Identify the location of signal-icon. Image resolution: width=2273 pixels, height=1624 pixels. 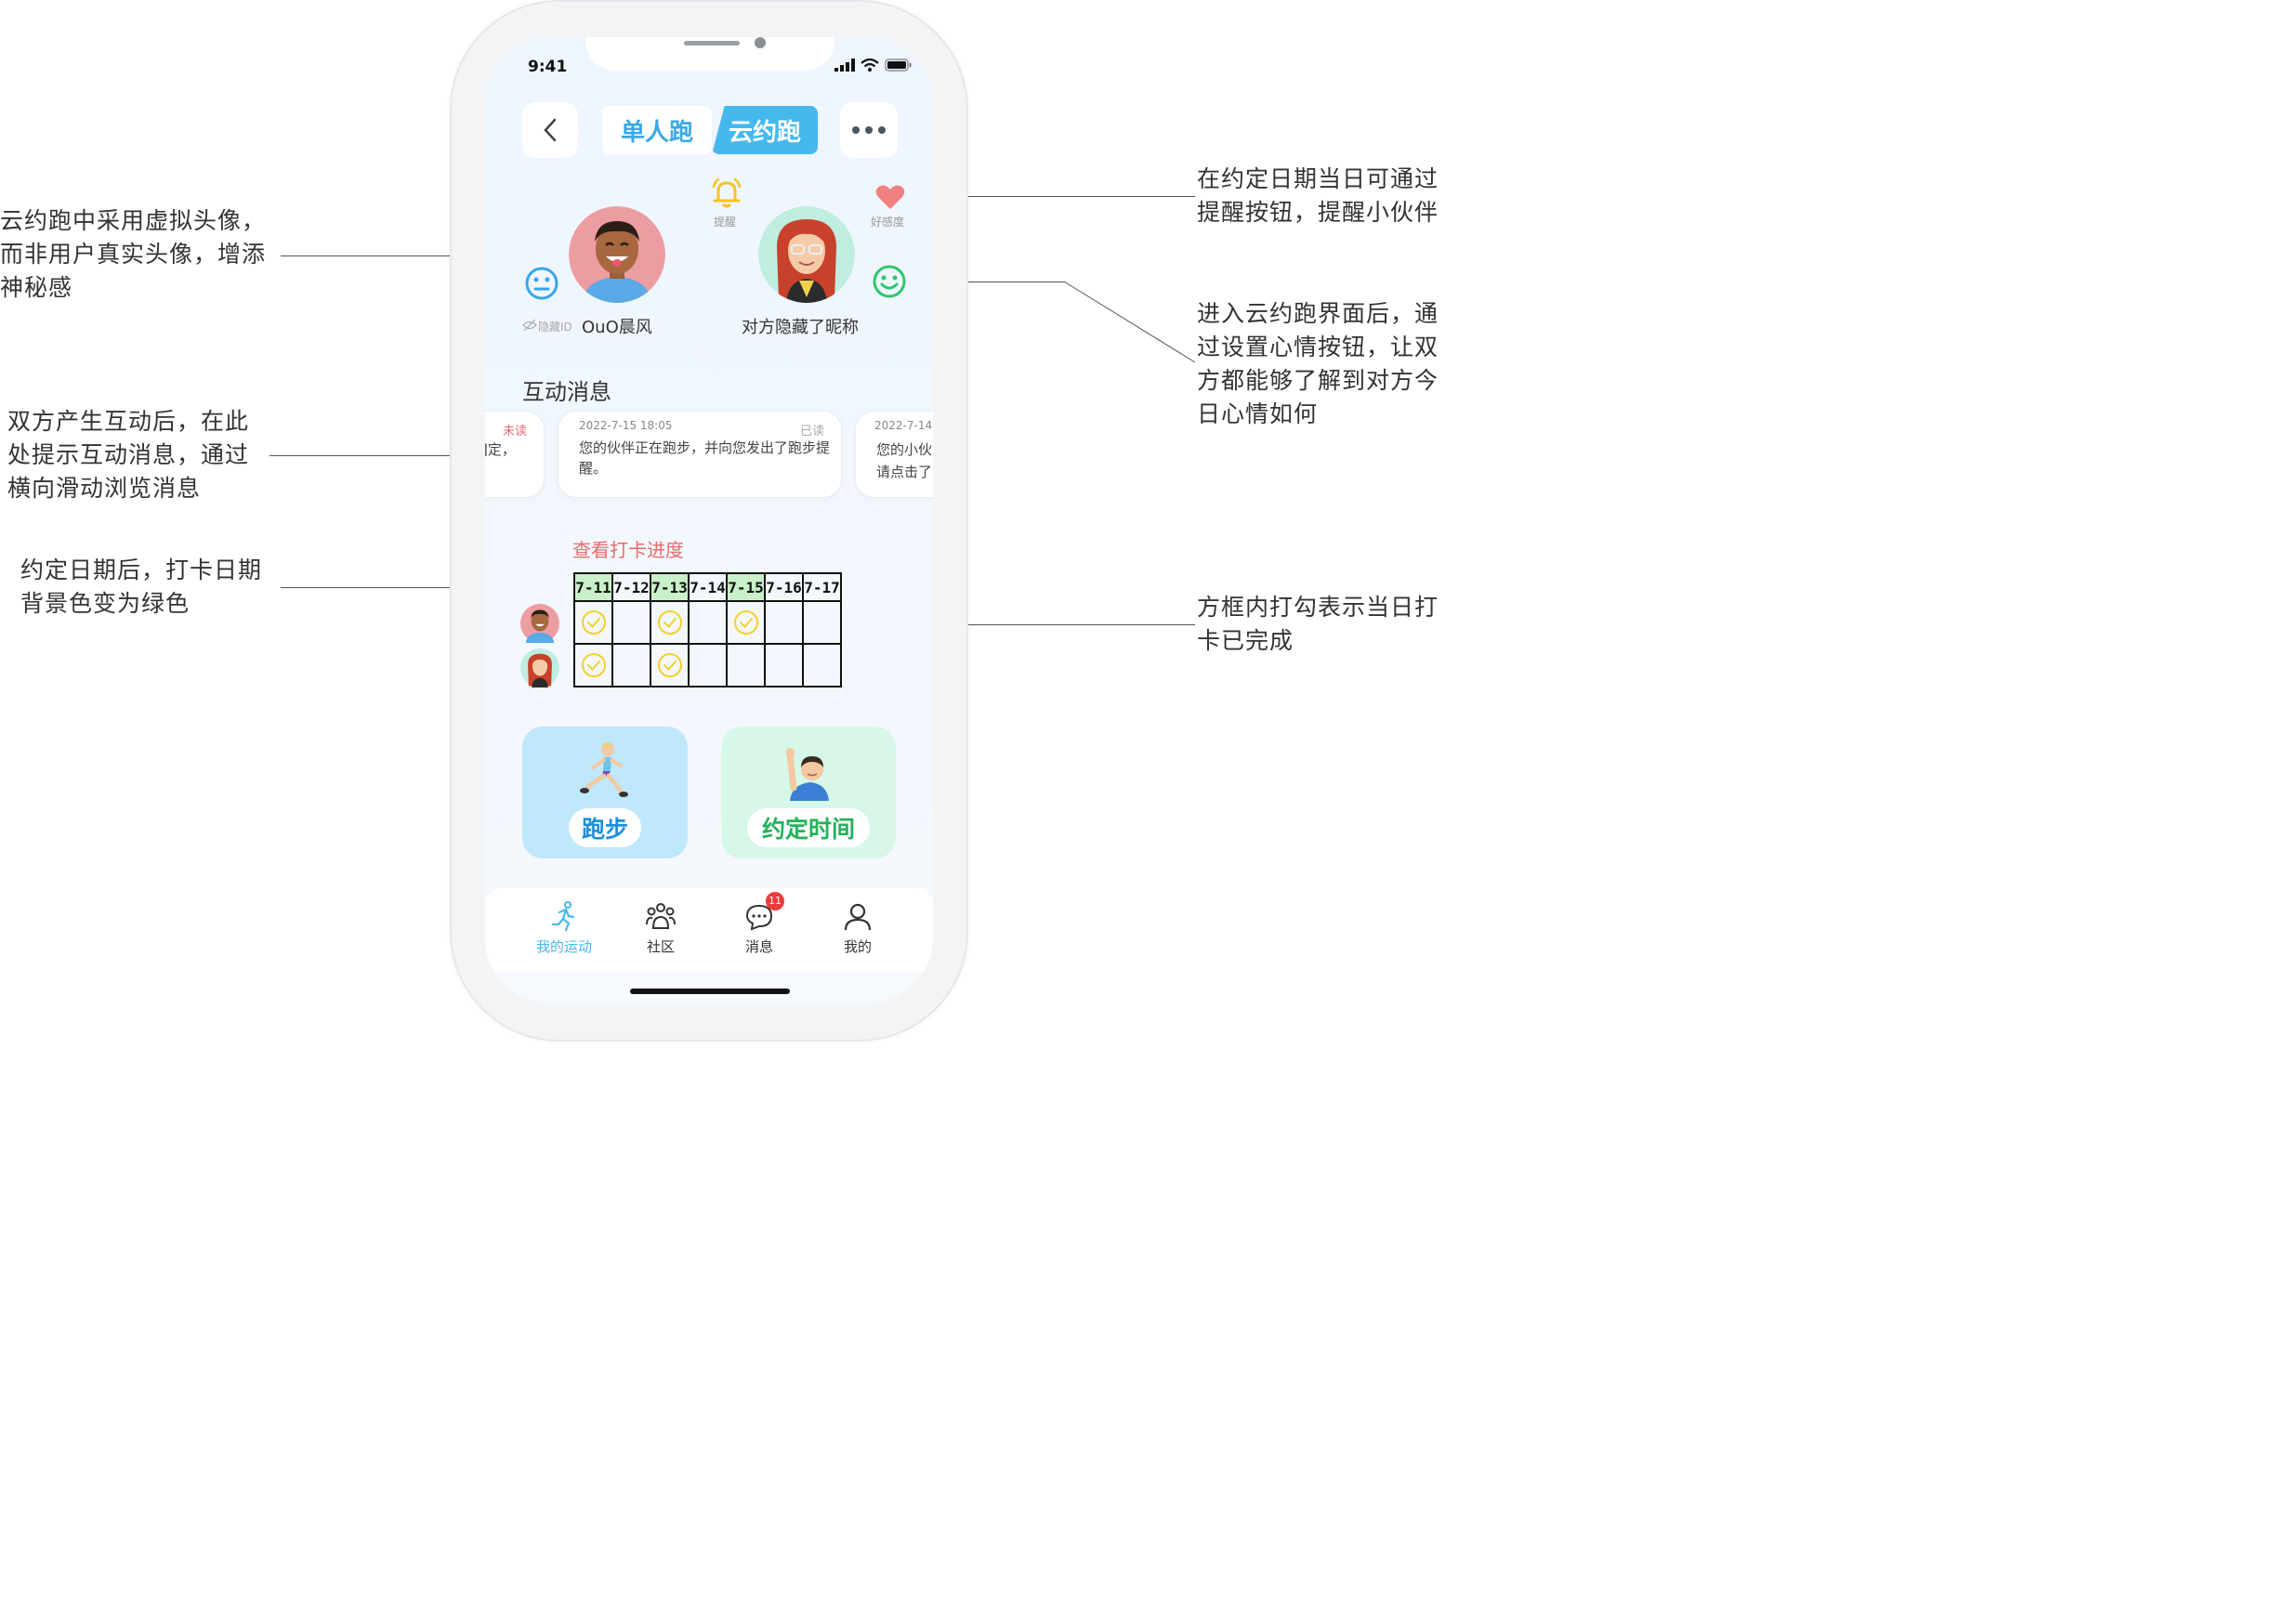
(844, 65).